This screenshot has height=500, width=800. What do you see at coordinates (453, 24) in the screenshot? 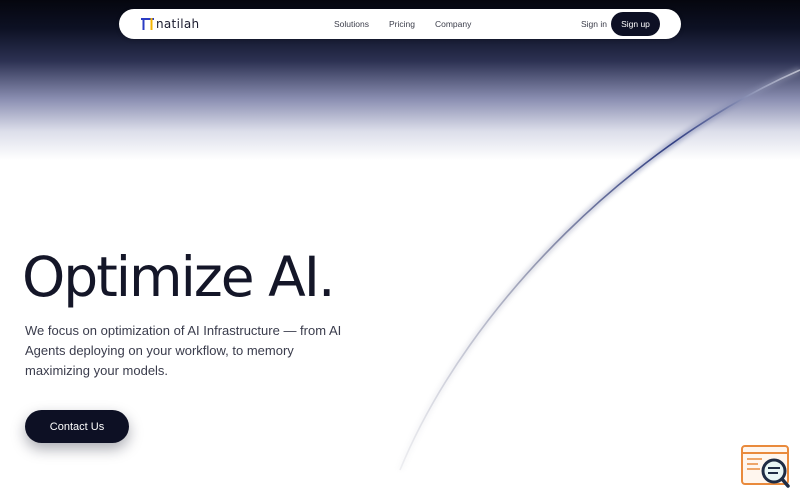
I see `nav-link-company: Company` at bounding box center [453, 24].